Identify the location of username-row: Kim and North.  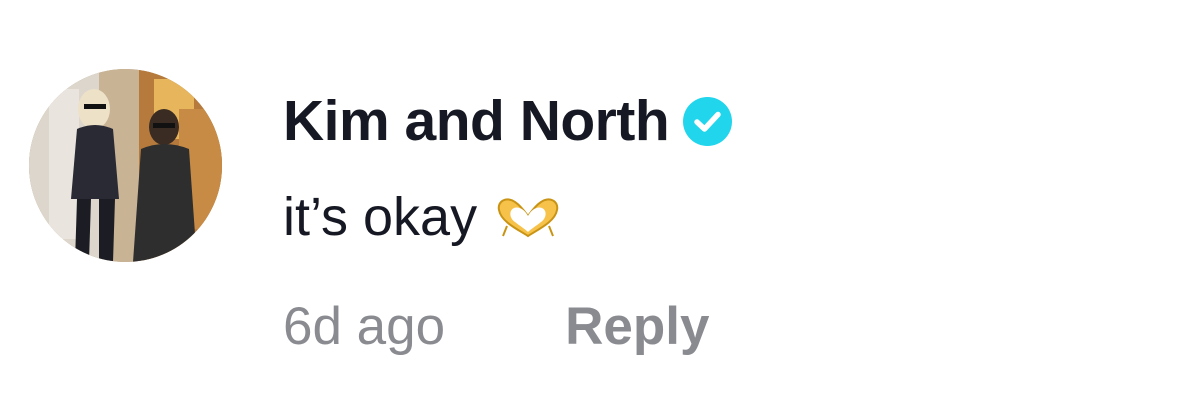
(508, 121).